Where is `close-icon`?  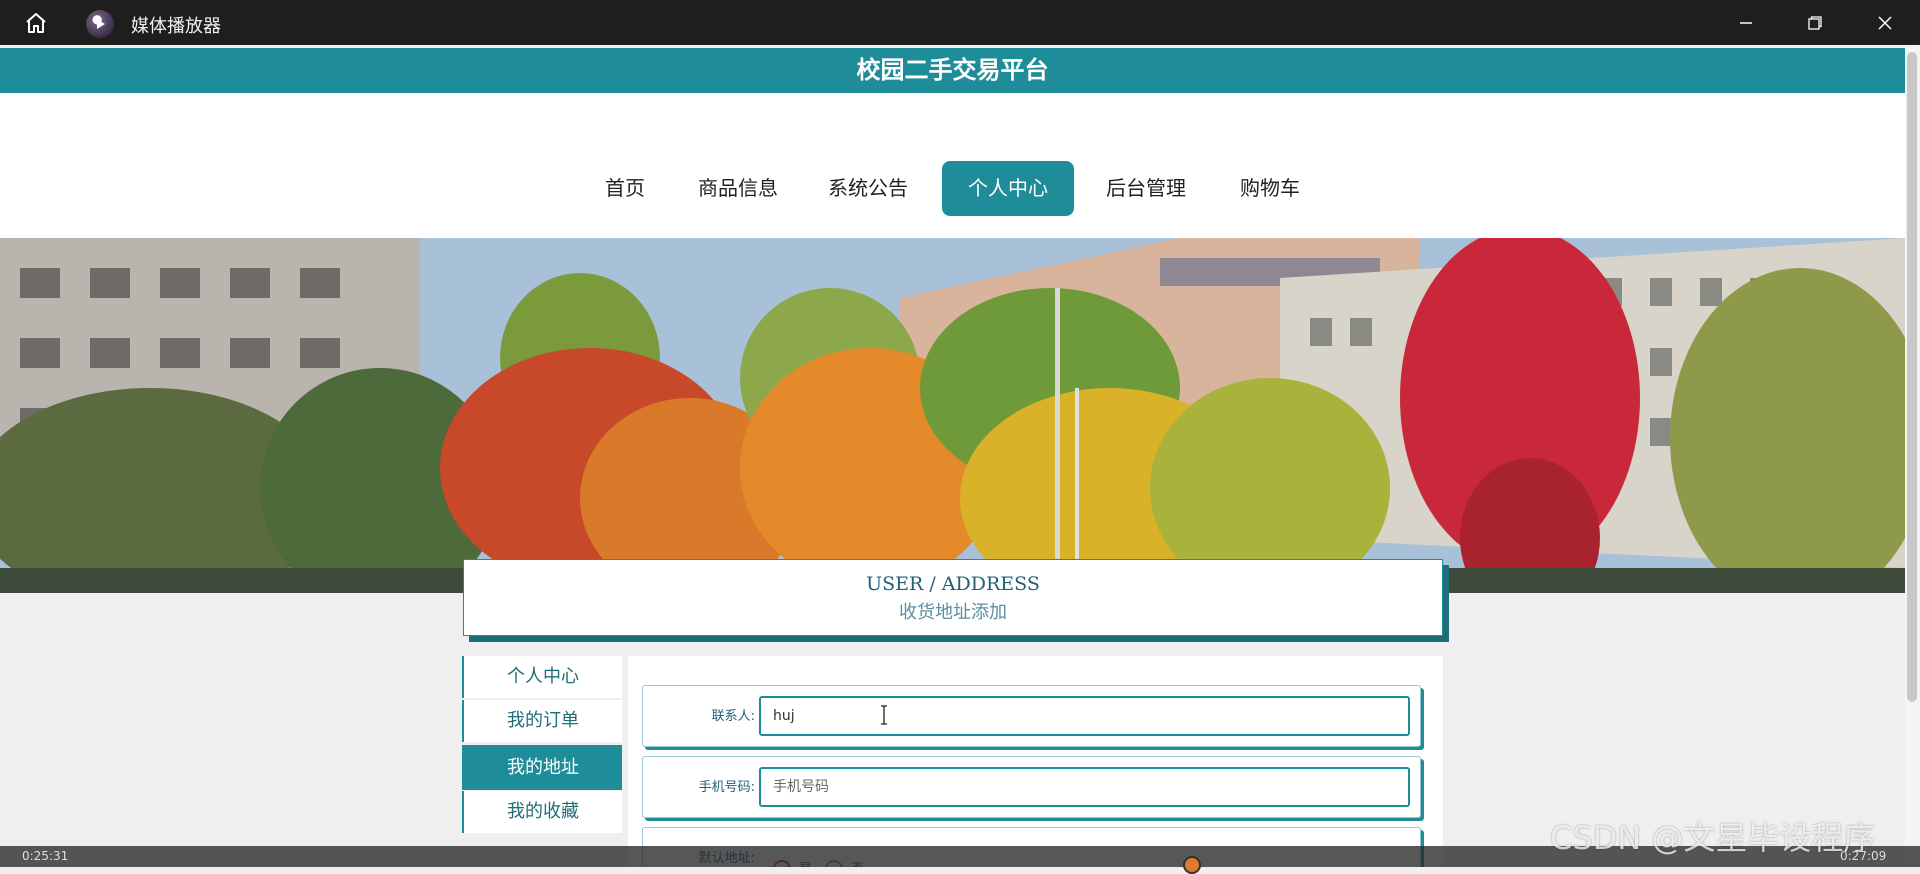 close-icon is located at coordinates (1885, 23).